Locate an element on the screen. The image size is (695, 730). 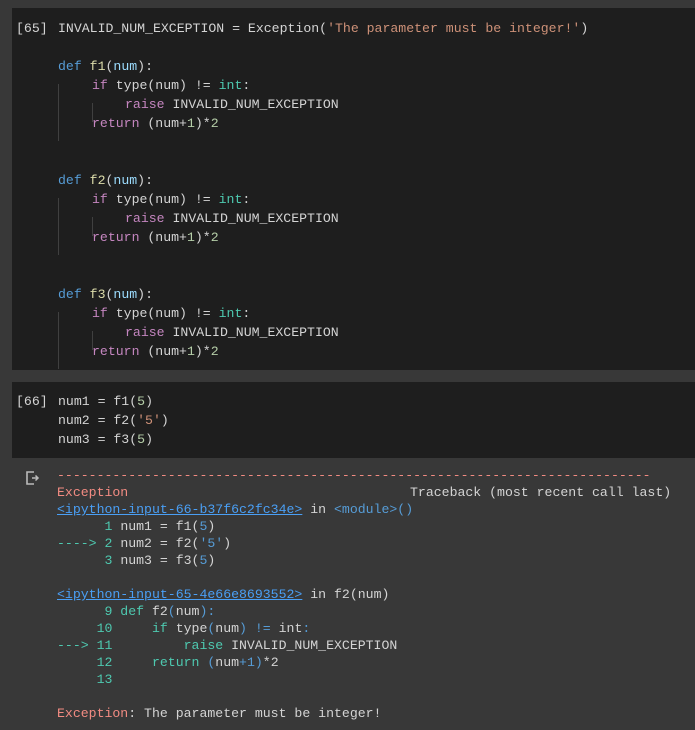
frame-location: f2(num) is located at coordinates (362, 594).